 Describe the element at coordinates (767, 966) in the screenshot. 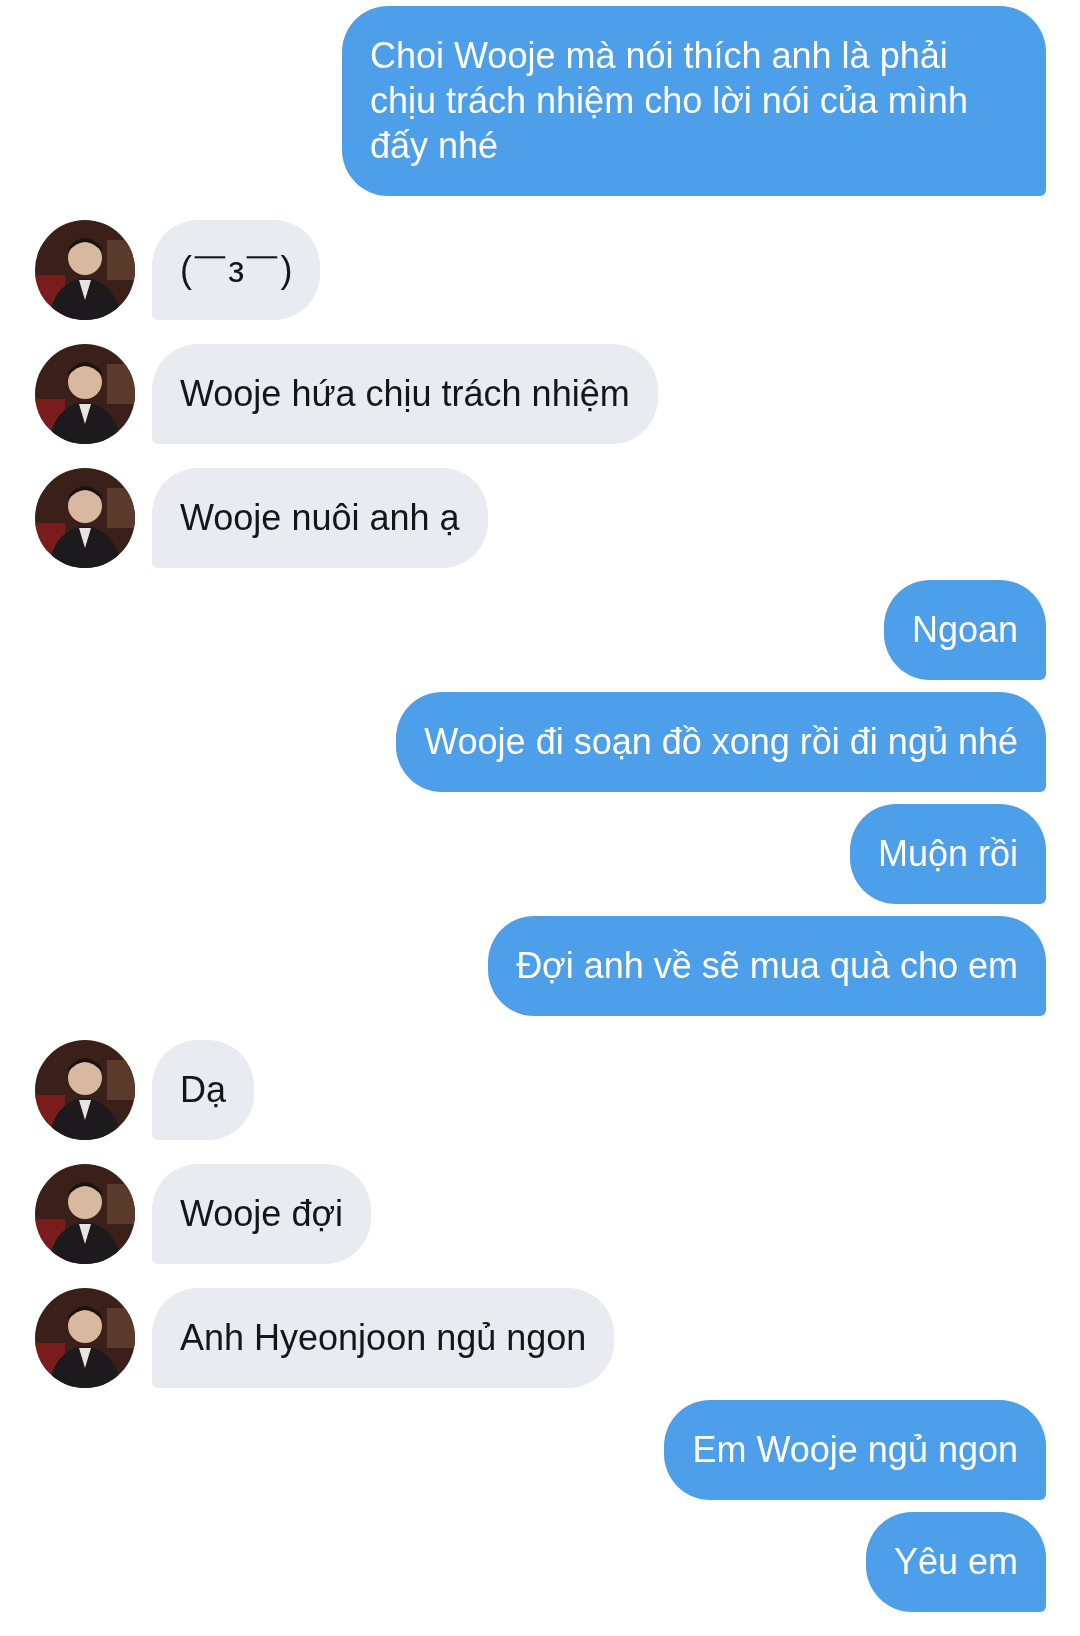

I see `sent-message: Đợi anh về sẽ mua quà cho em` at that location.